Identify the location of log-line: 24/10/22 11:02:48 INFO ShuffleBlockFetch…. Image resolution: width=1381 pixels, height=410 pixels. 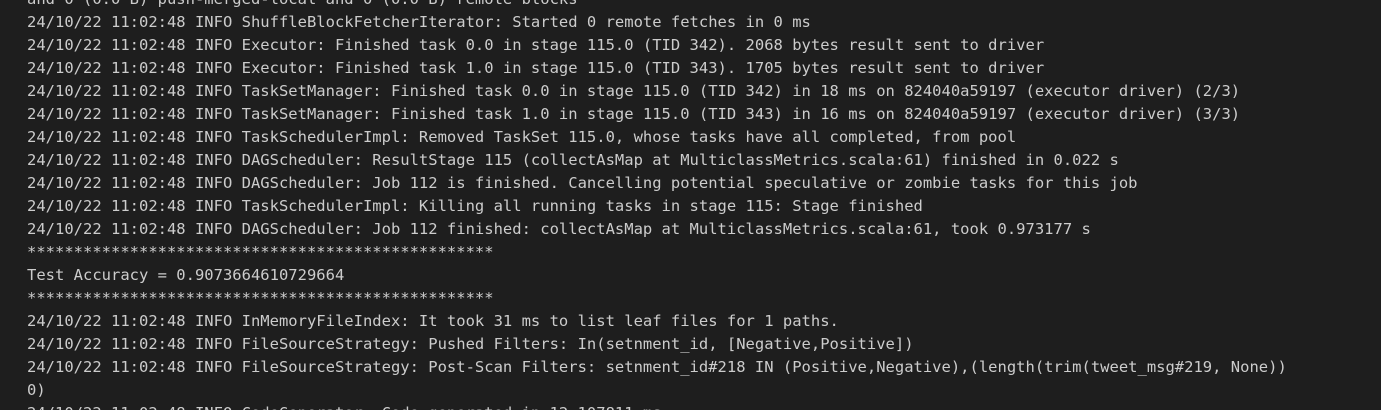
(419, 22).